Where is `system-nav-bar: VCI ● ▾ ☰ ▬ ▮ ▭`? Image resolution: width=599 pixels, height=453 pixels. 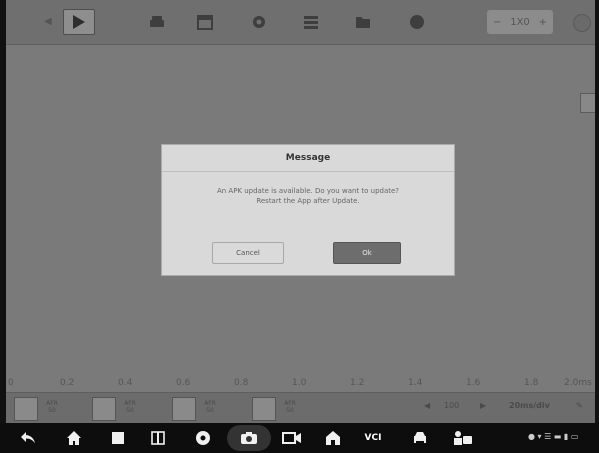 system-nav-bar: VCI ● ▾ ☰ ▬ ▮ ▭ is located at coordinates (299, 438).